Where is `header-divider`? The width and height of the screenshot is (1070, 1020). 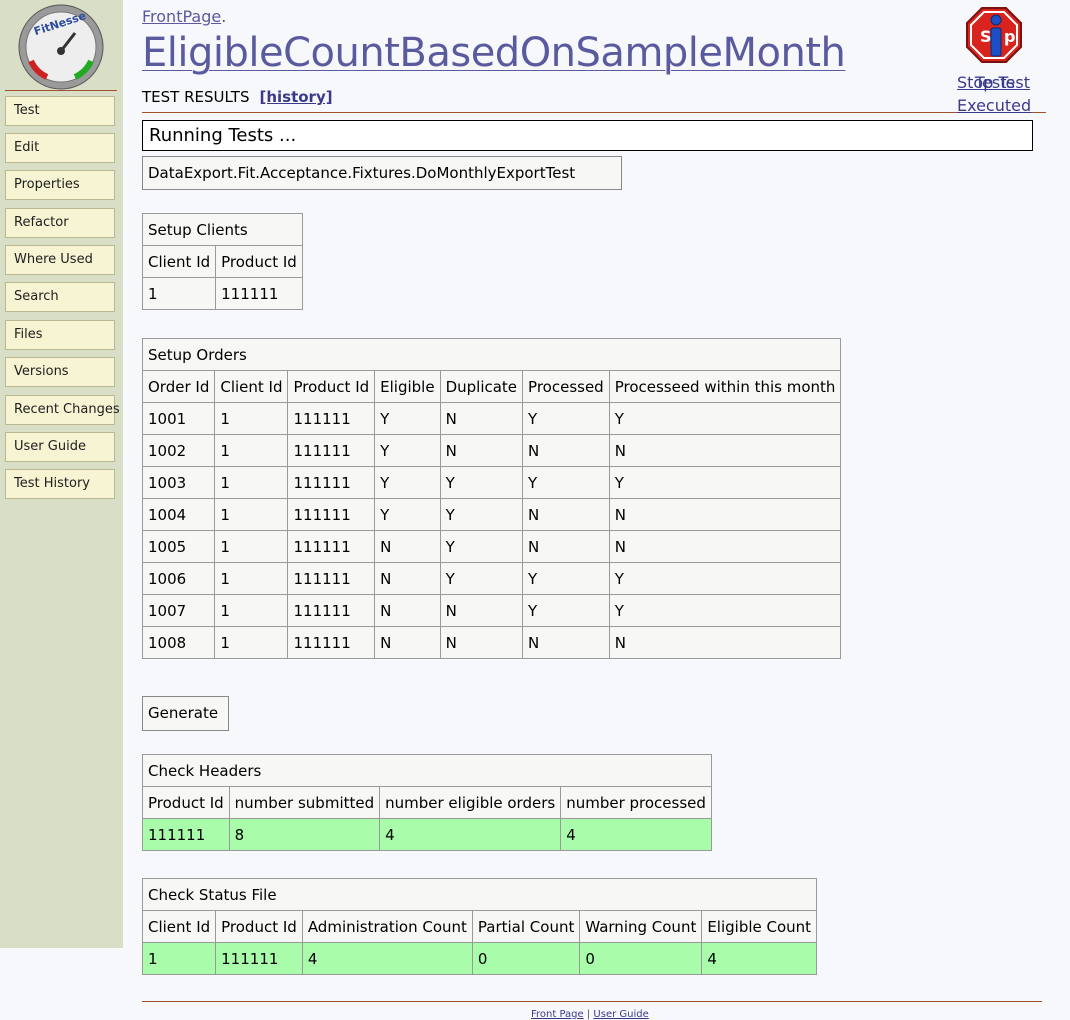 header-divider is located at coordinates (594, 112).